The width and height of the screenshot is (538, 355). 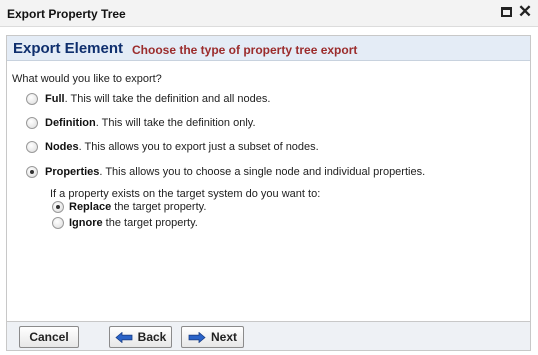 I want to click on cancel-button: Cancel, so click(x=49, y=337).